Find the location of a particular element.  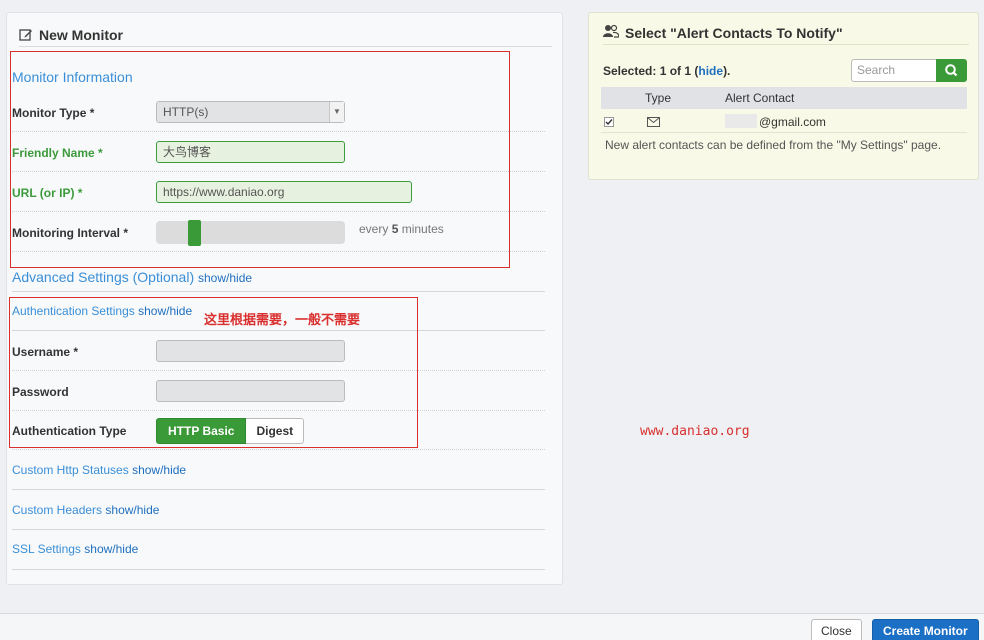

hide-link: hide is located at coordinates (710, 71).